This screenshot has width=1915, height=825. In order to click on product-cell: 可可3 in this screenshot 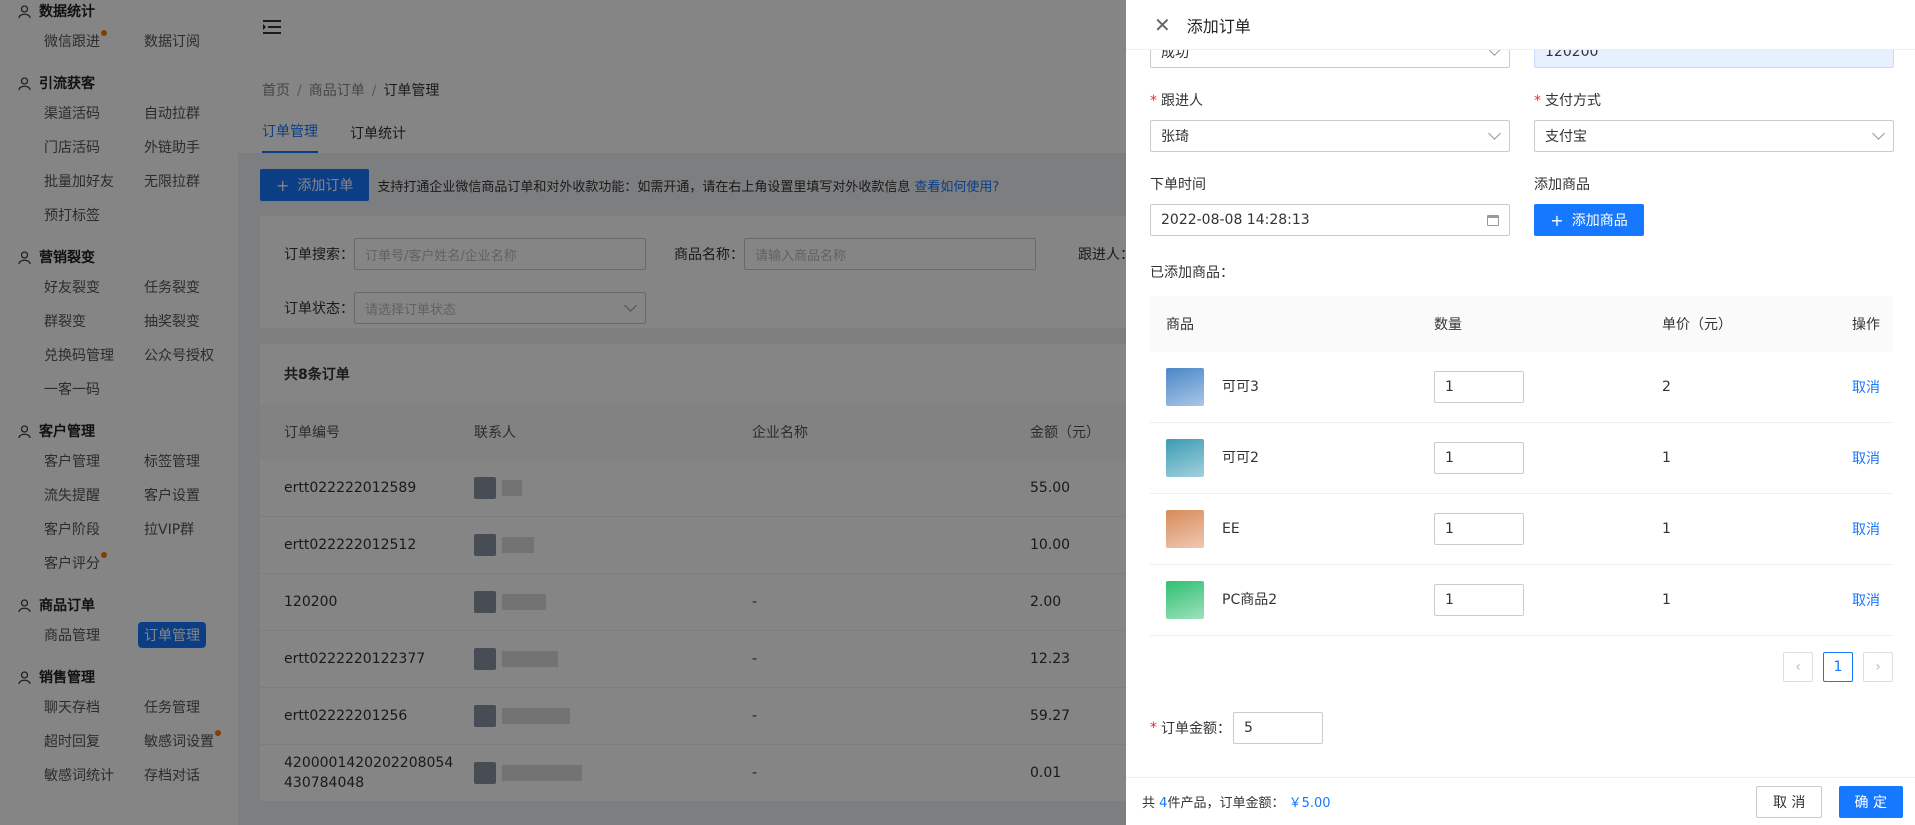, I will do `click(1284, 387)`.